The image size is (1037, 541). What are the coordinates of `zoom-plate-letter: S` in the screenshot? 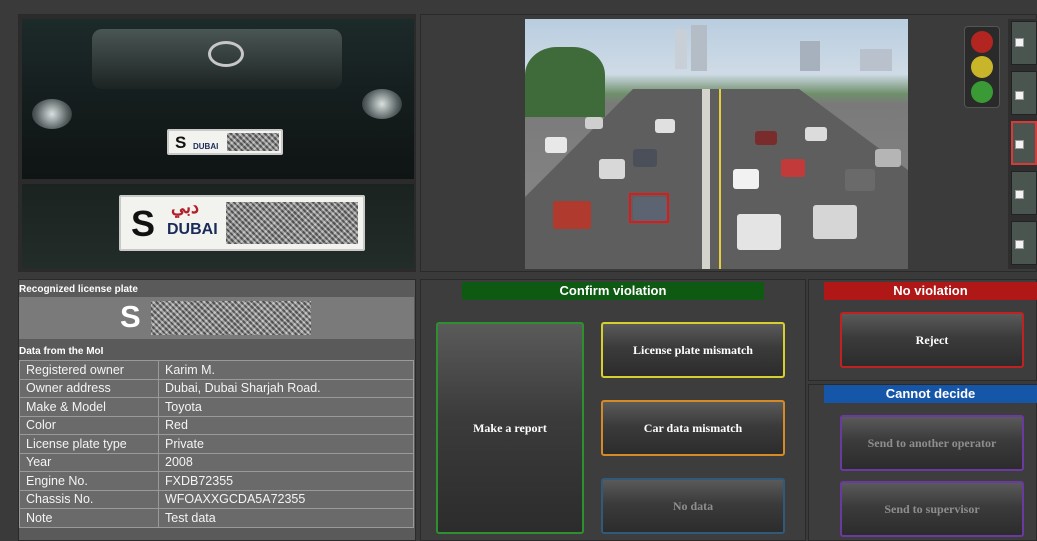 It's located at (143, 223).